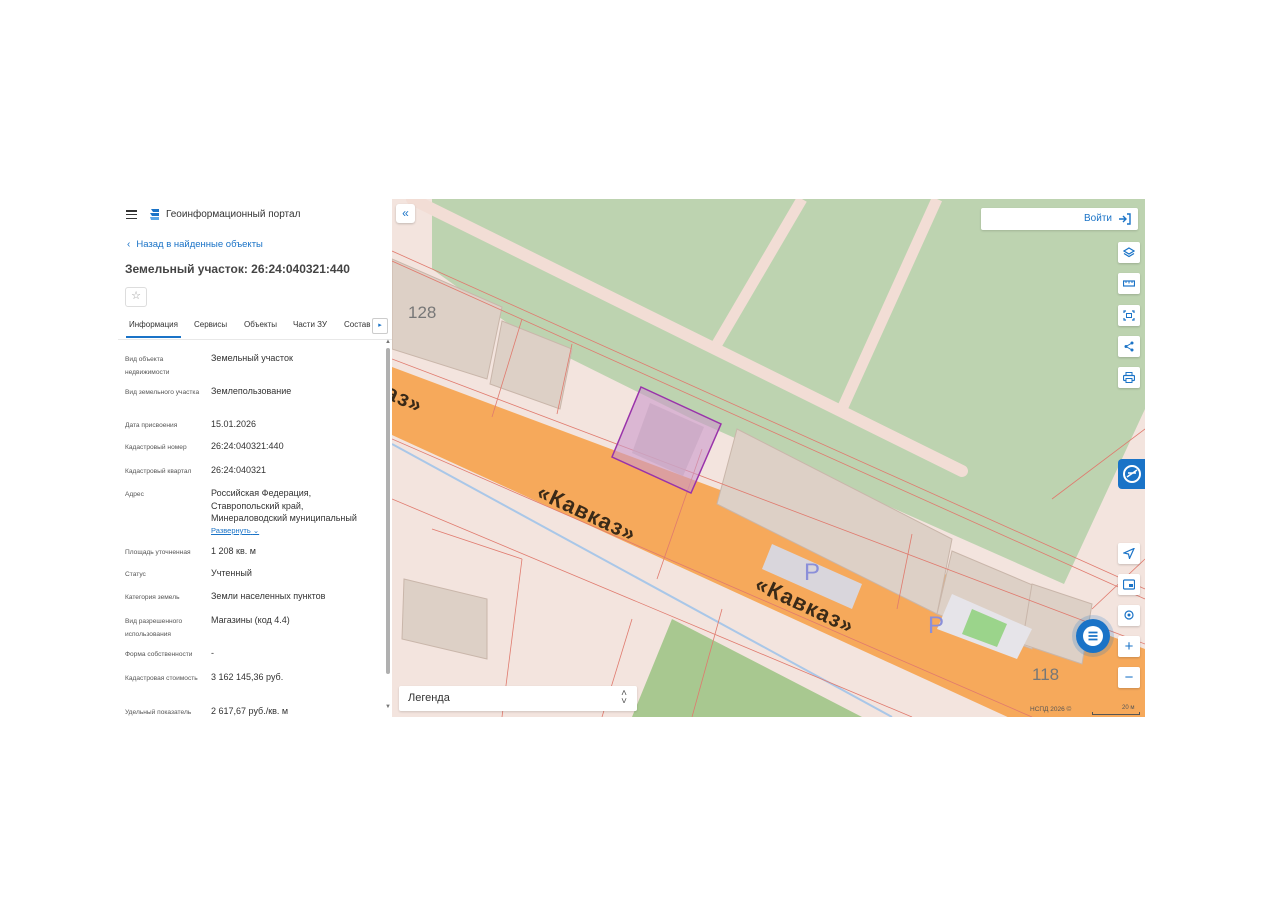 This screenshot has height=905, width=1280. I want to click on attr-label: Категория земель, so click(152, 597).